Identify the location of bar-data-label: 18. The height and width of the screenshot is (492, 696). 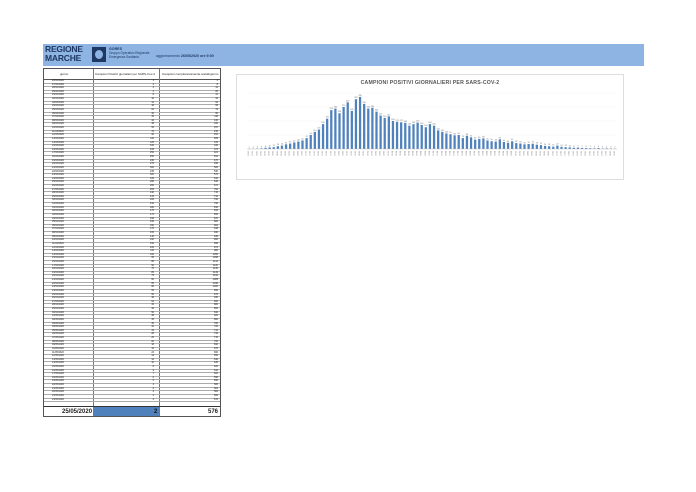
(278, 145).